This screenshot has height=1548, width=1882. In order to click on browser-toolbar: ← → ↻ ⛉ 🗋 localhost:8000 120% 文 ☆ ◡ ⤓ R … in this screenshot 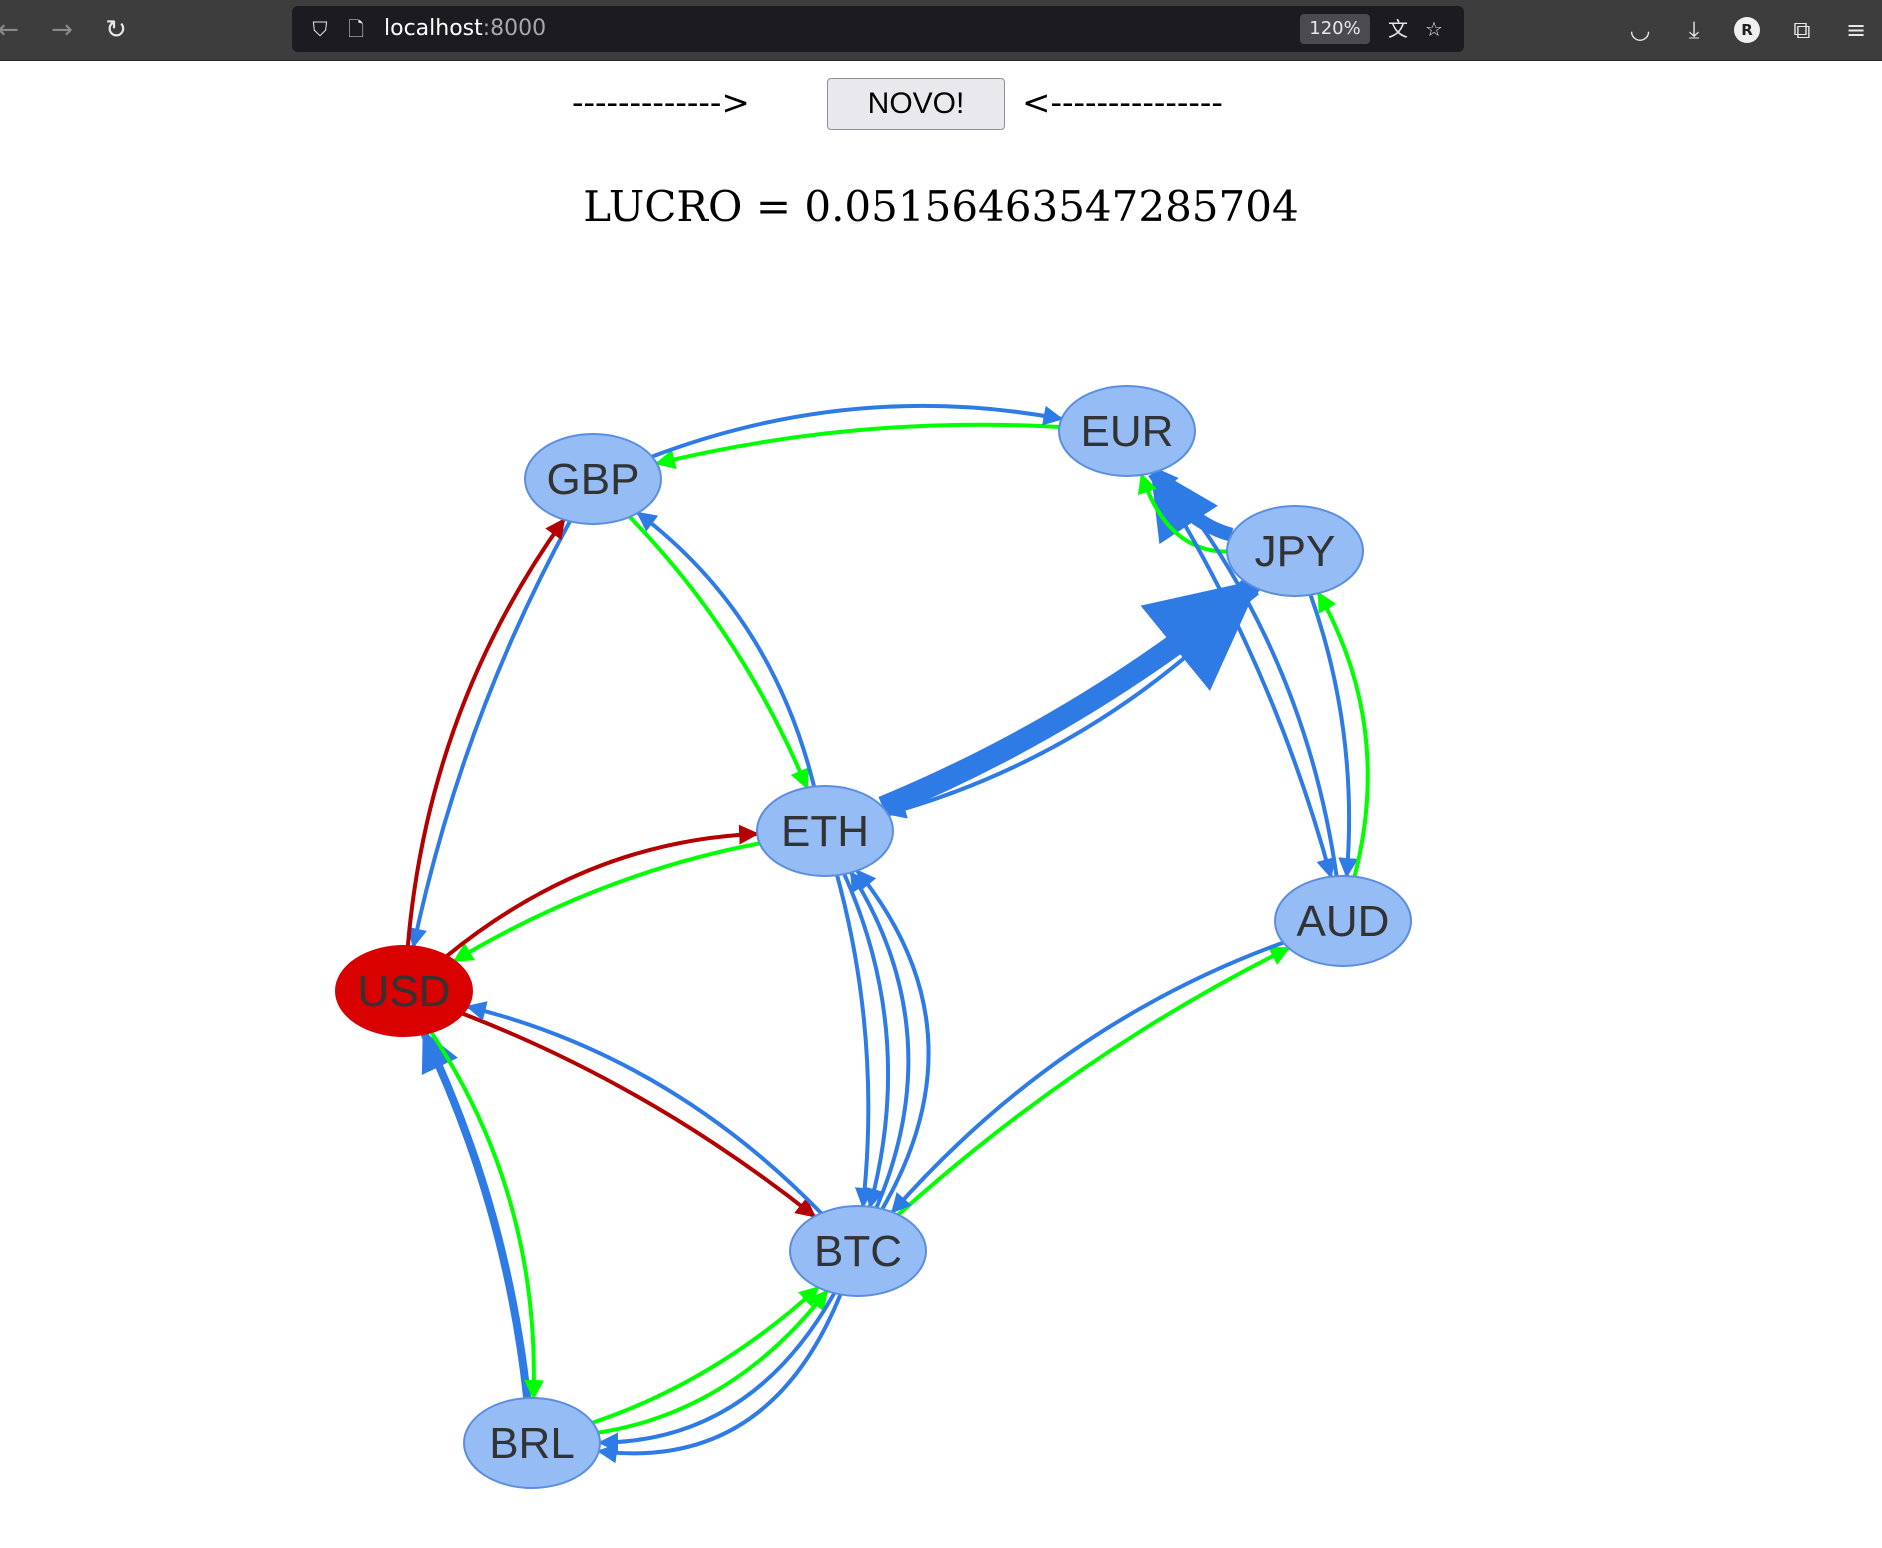, I will do `click(941, 30)`.